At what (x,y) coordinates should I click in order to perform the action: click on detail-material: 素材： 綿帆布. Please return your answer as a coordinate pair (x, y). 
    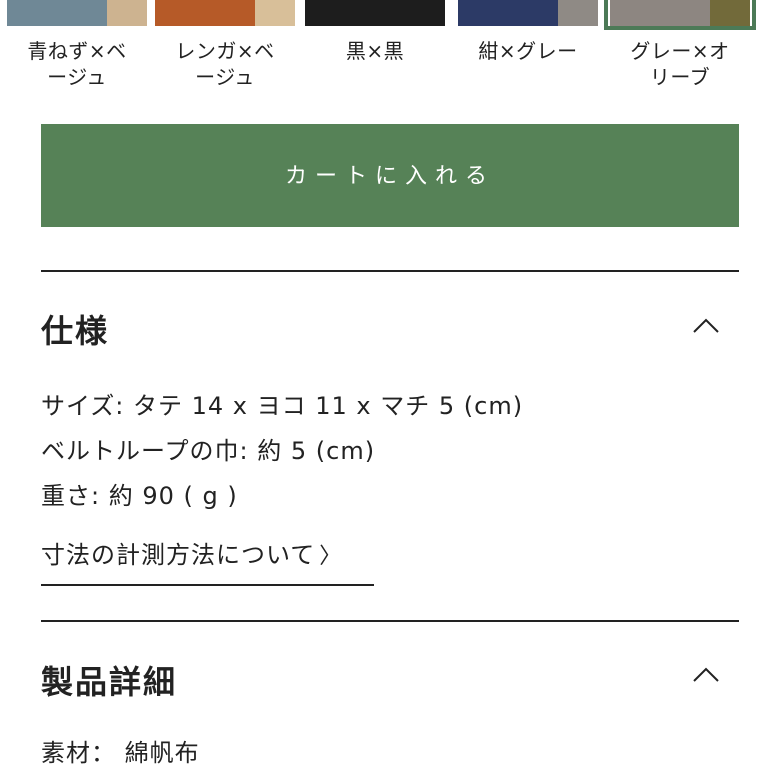
    Looking at the image, I should click on (120, 753).